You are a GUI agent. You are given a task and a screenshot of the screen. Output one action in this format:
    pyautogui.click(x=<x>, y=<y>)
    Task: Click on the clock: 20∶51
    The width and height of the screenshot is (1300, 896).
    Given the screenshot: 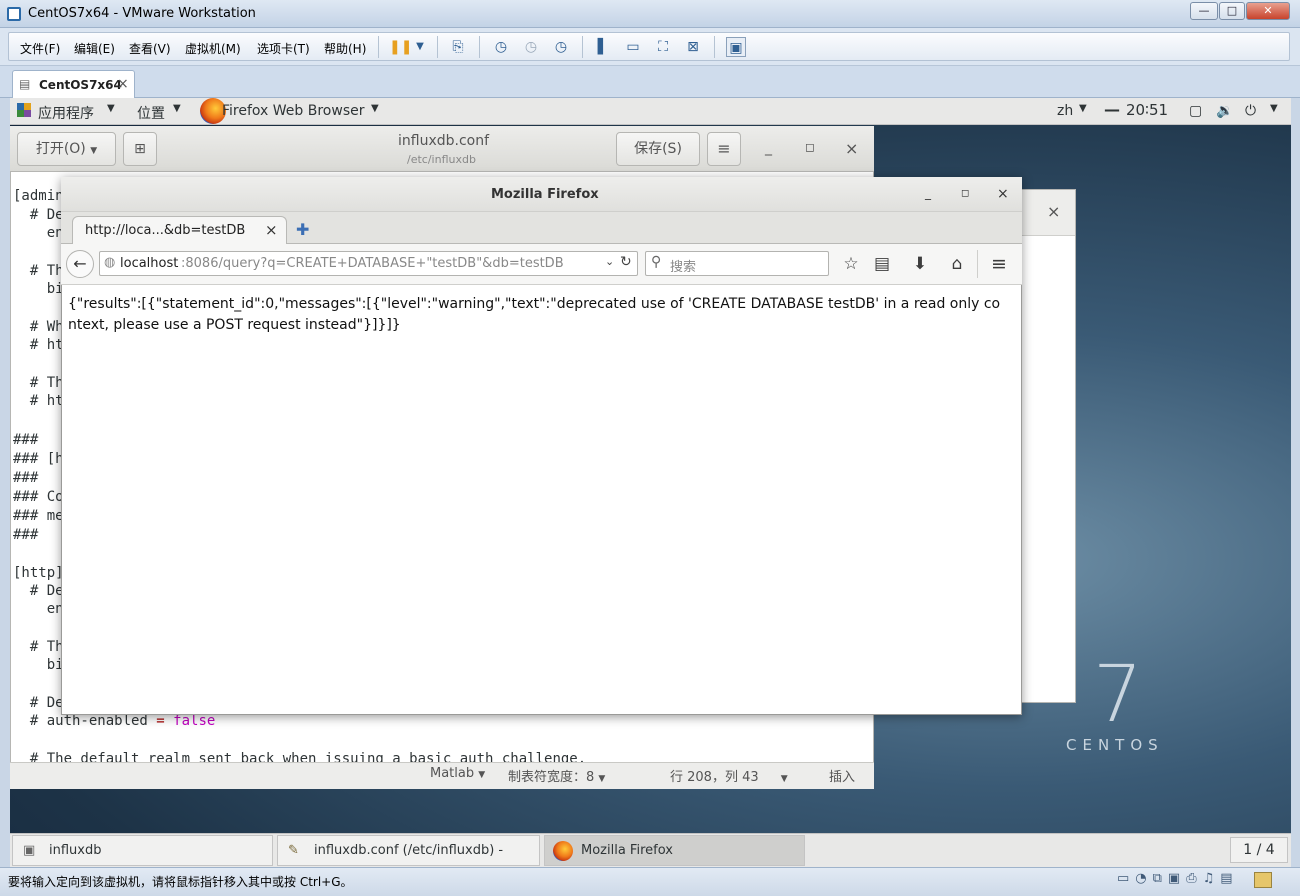 What is the action you would take?
    pyautogui.click(x=1147, y=110)
    